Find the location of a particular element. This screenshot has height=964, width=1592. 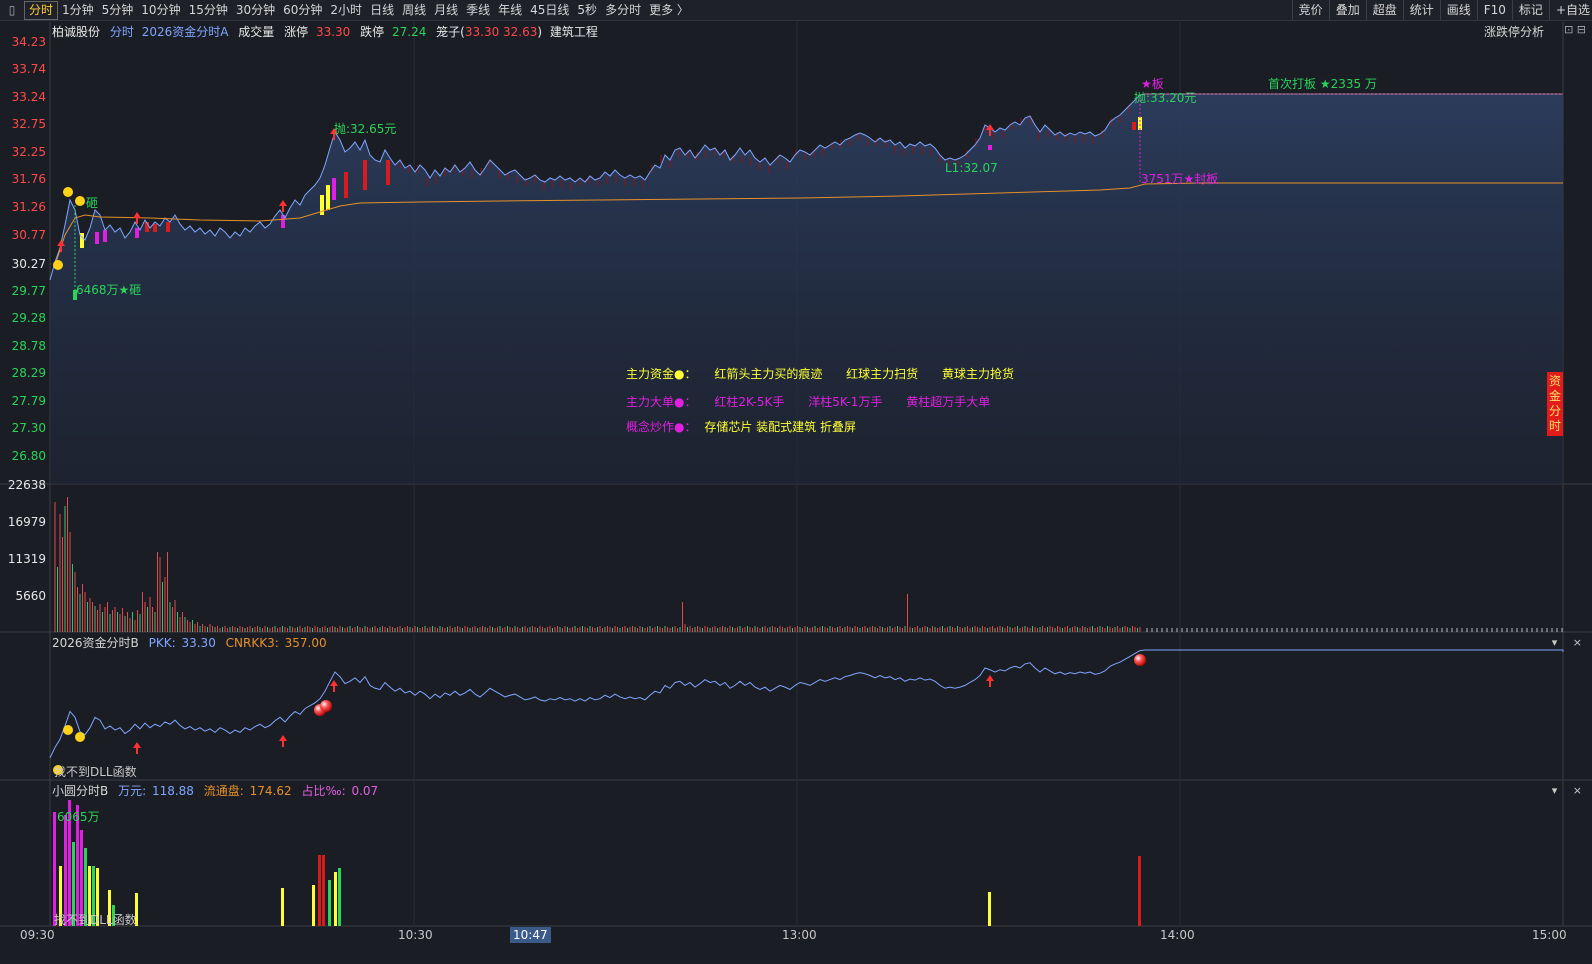

panel-b-line is located at coordinates (806, 712).